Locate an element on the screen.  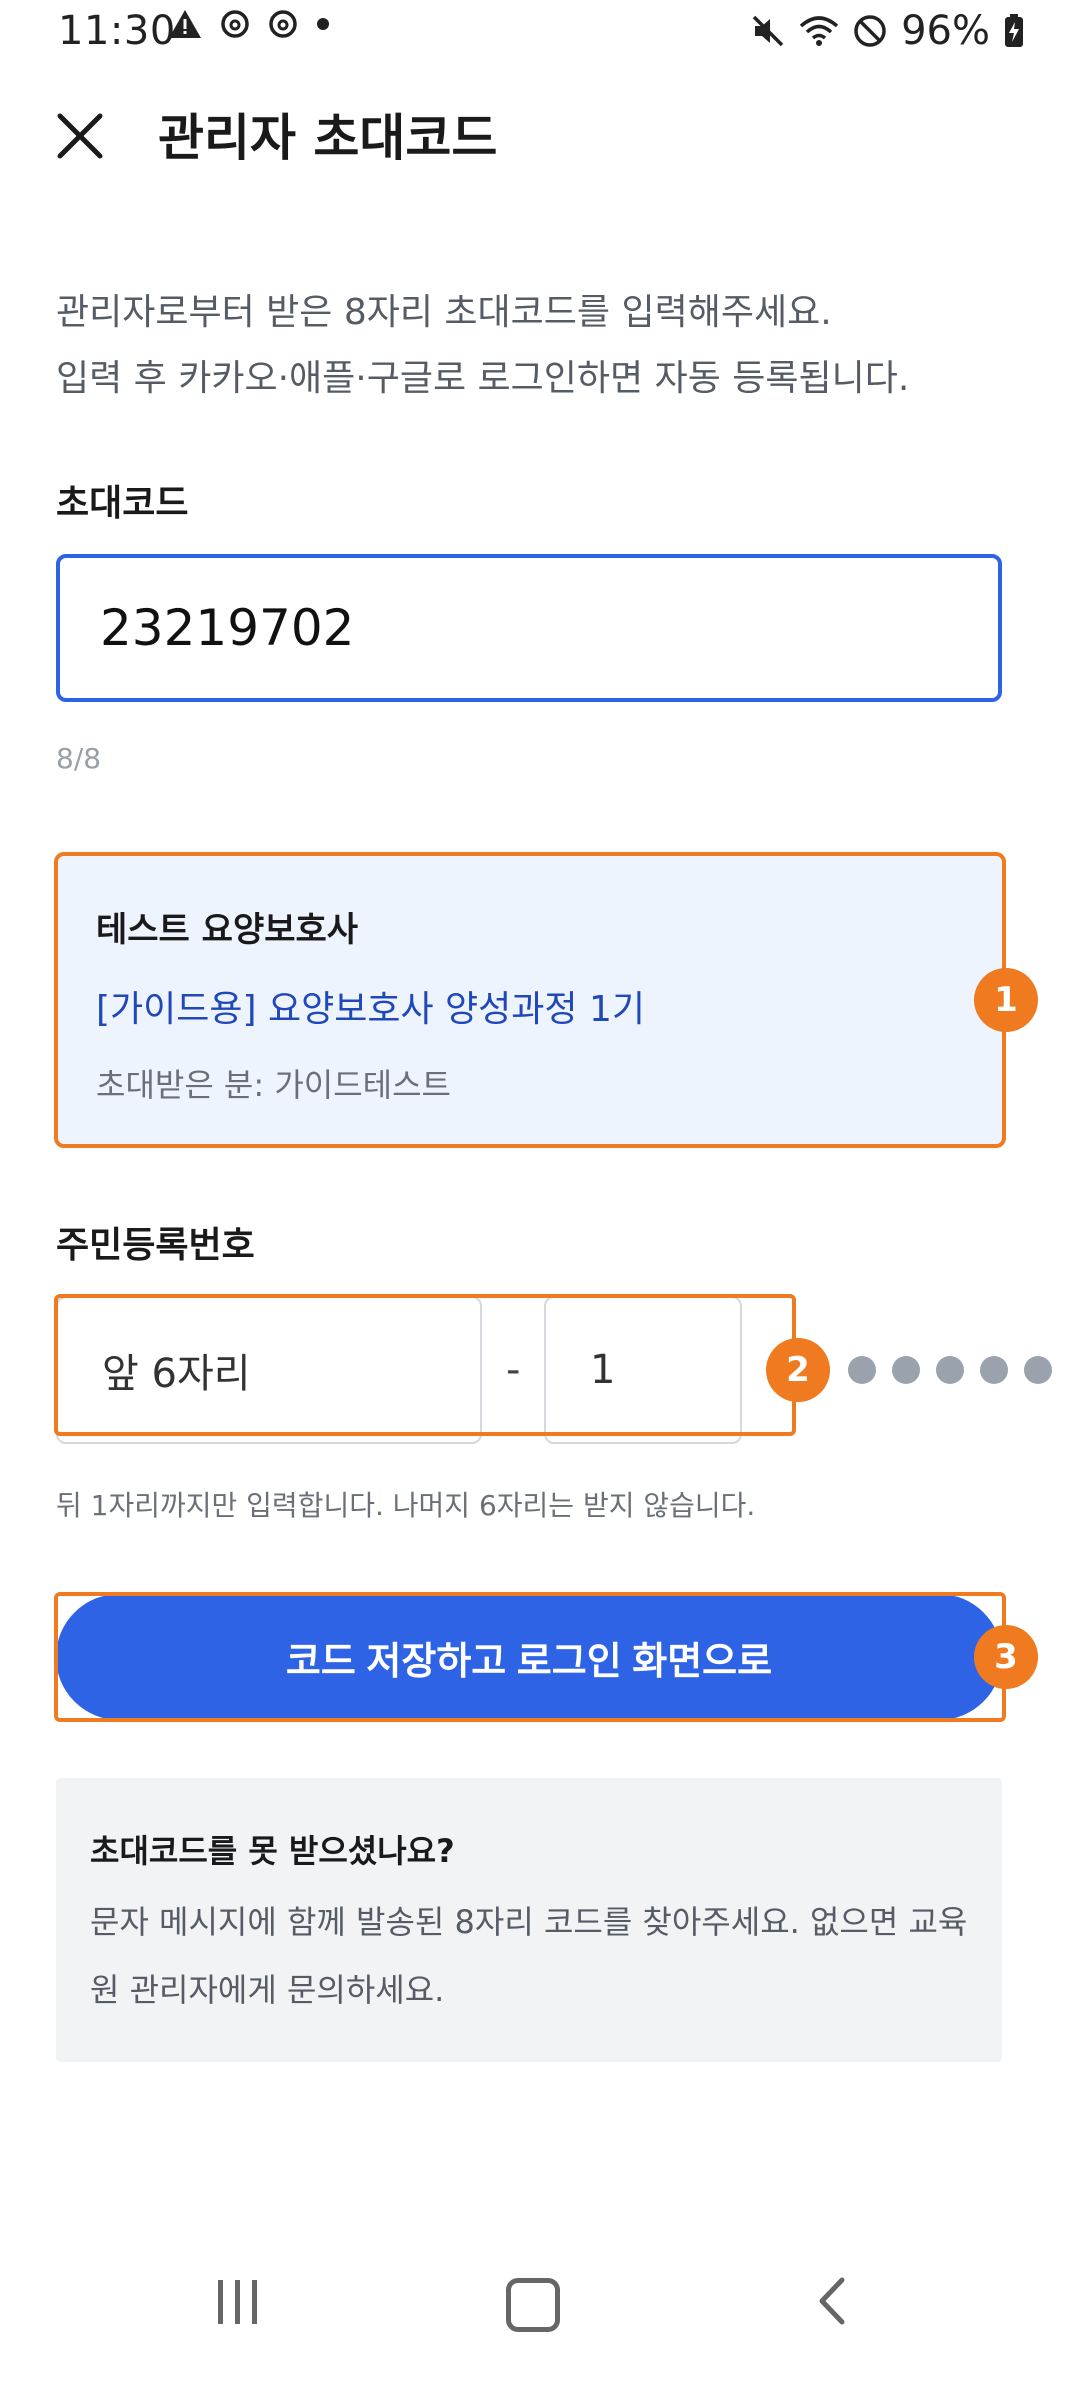
rrn-help-text: 뒤 1자리까지만 입력합니다. 나머지 6자리는 받지 않습니다. is located at coordinates (406, 1505).